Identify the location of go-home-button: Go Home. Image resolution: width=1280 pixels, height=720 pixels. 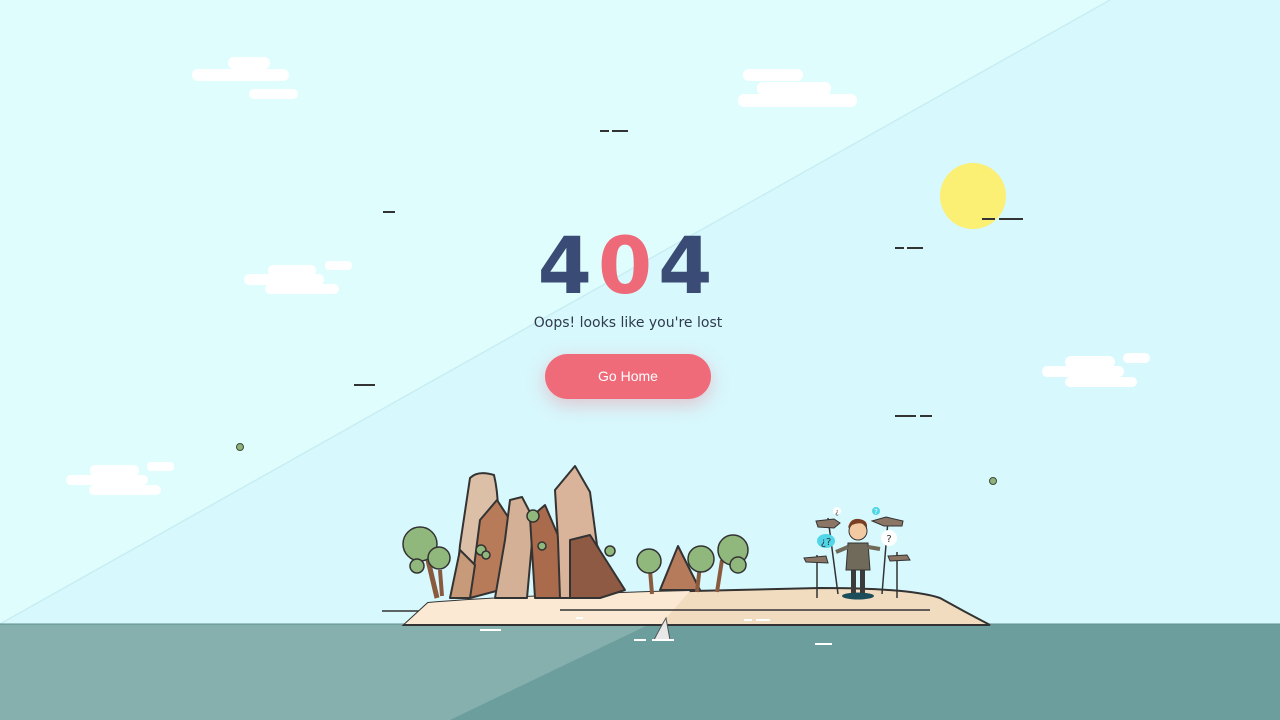
(628, 376).